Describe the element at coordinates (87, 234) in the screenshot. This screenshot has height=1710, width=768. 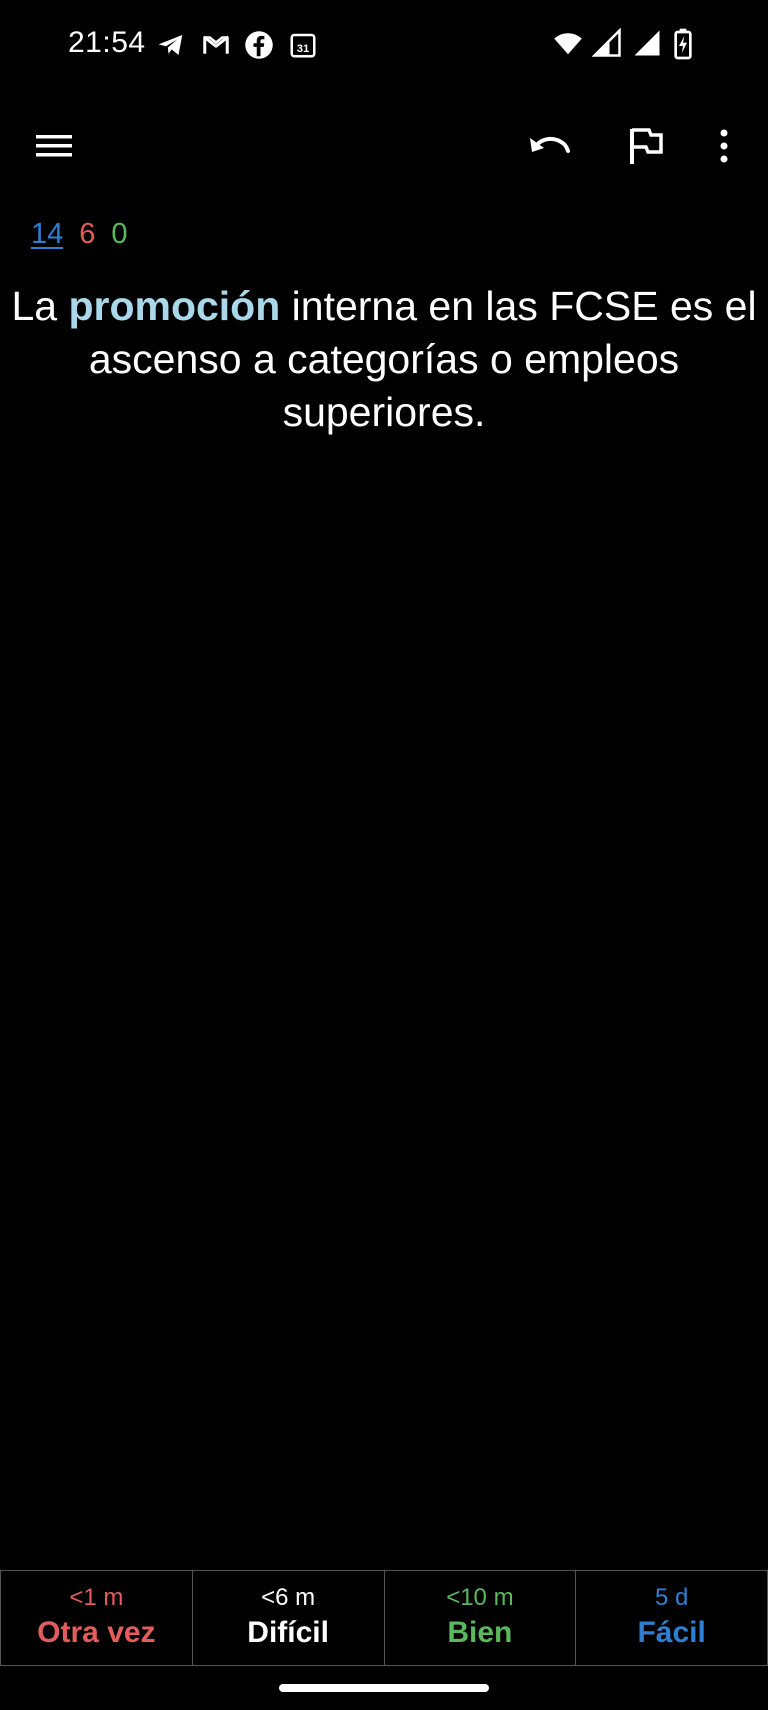
I see `learning-count: 6` at that location.